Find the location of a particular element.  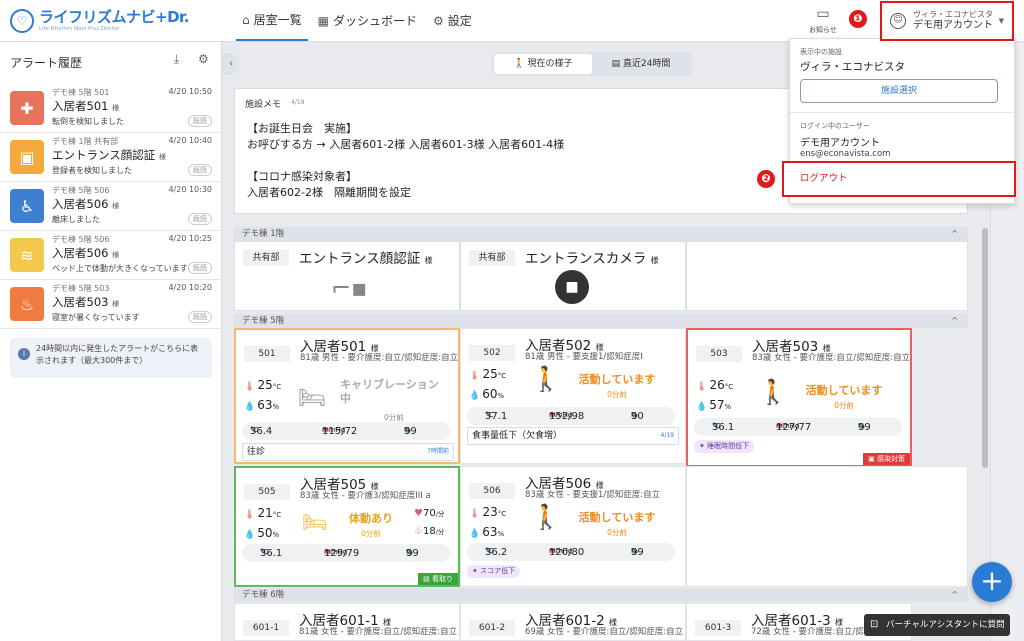

user-account: デモ用アカウント is located at coordinates (953, 25).